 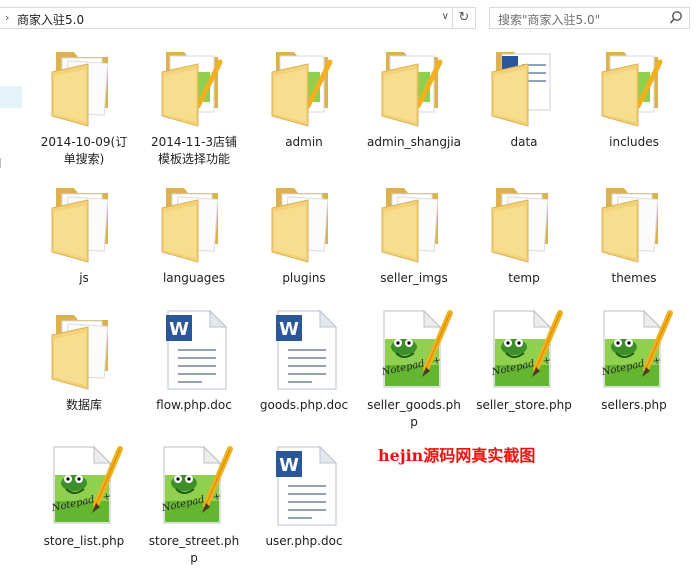 I want to click on file-item-label: temp, so click(x=524, y=278).